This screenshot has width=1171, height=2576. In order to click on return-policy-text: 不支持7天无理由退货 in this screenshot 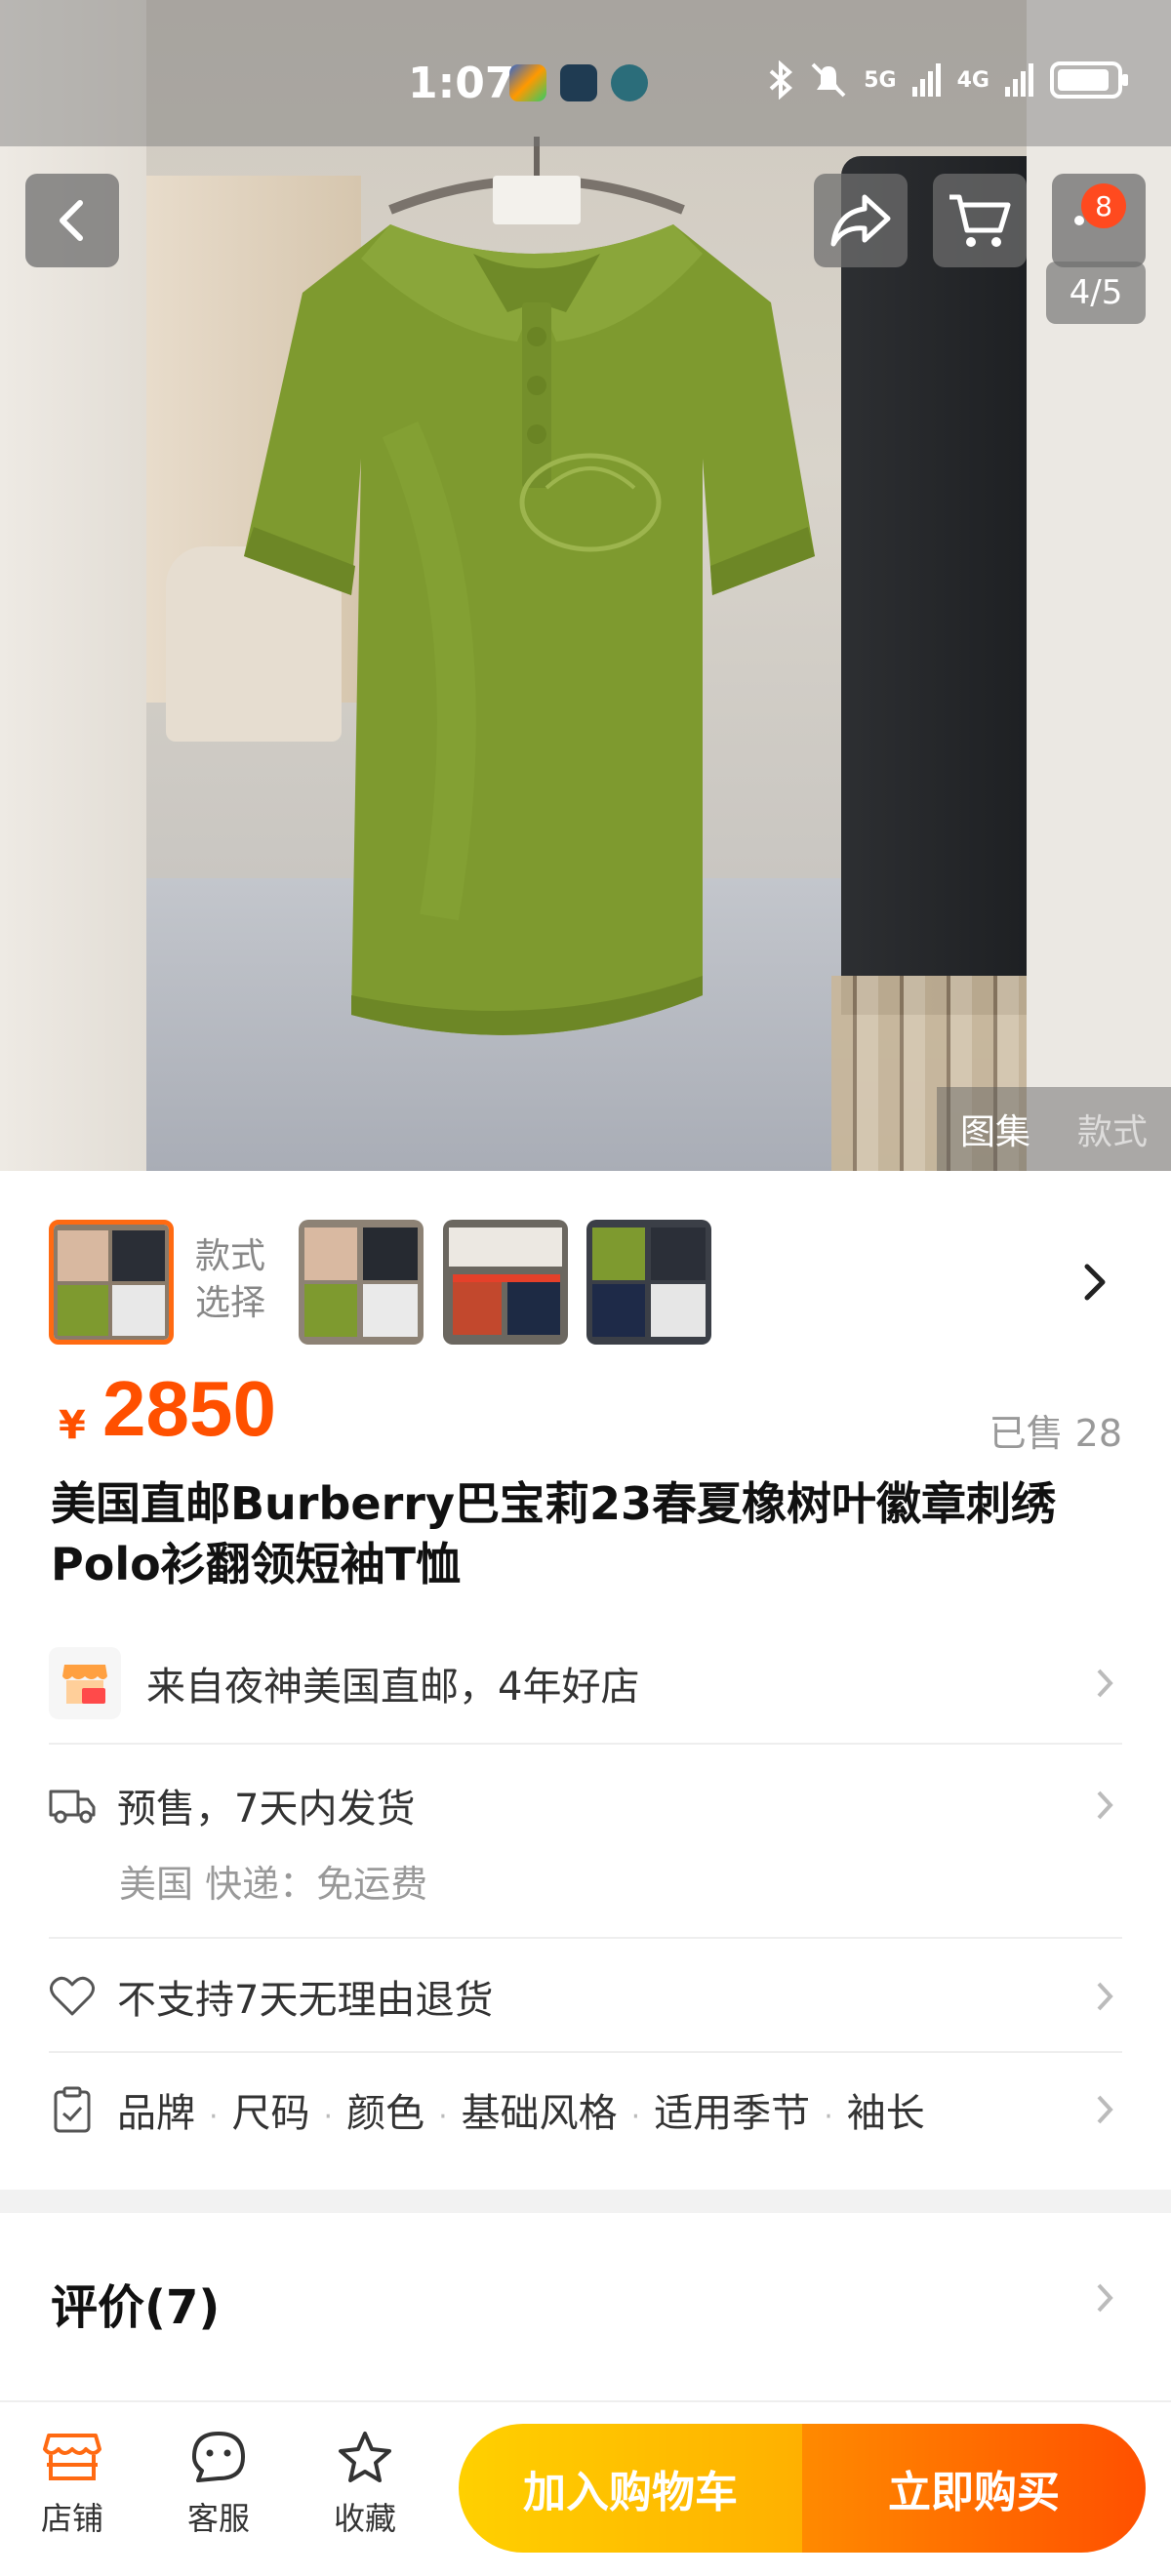, I will do `click(305, 2000)`.